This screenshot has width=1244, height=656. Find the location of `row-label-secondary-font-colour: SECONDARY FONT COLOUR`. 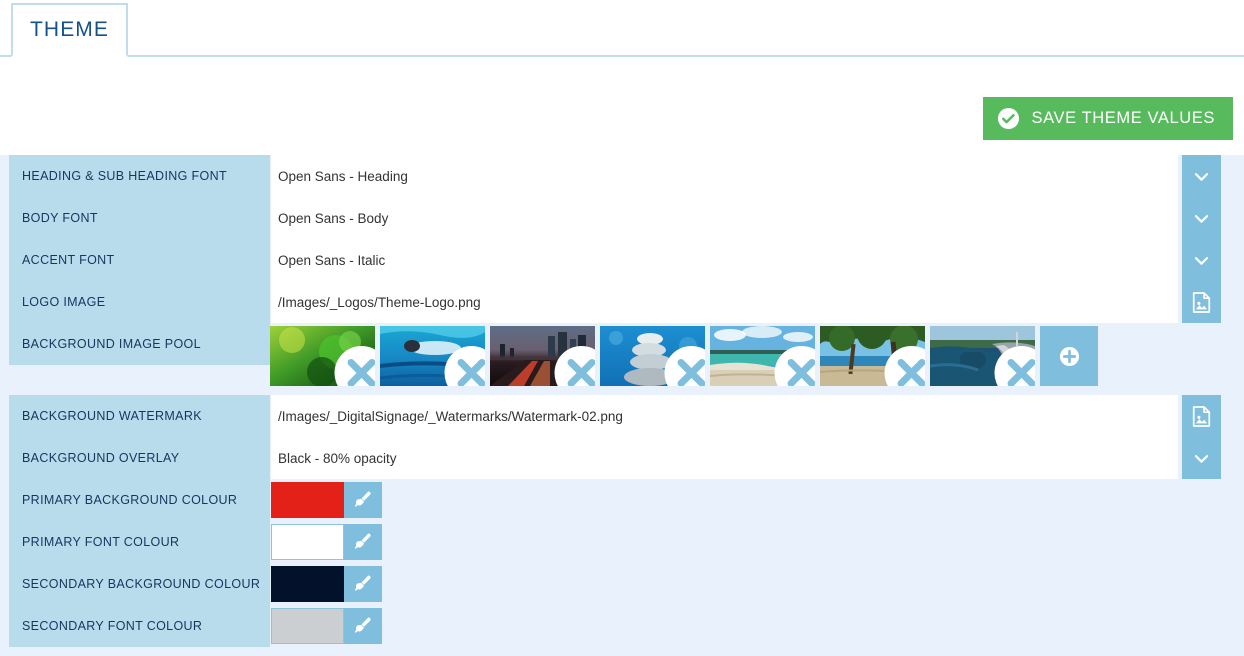

row-label-secondary-font-colour: SECONDARY FONT COLOUR is located at coordinates (139, 626).